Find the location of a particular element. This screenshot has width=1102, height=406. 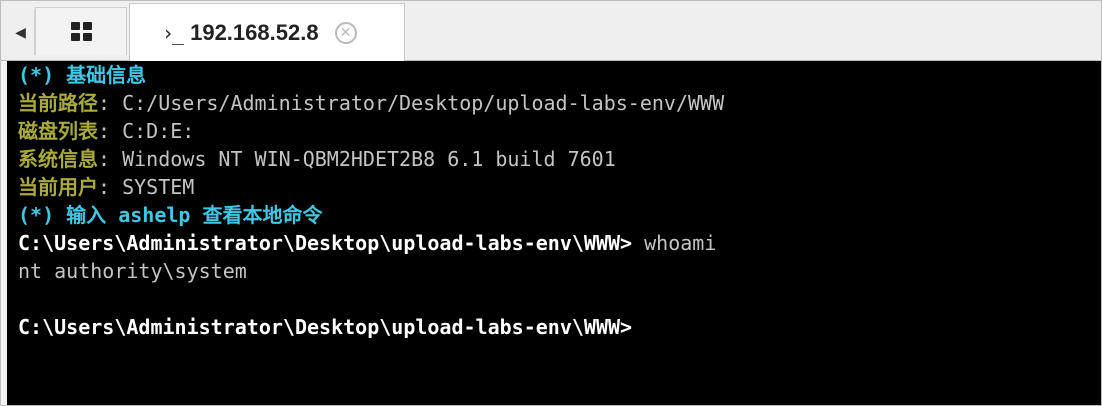

close-tab-icon: ✕ is located at coordinates (345, 32).